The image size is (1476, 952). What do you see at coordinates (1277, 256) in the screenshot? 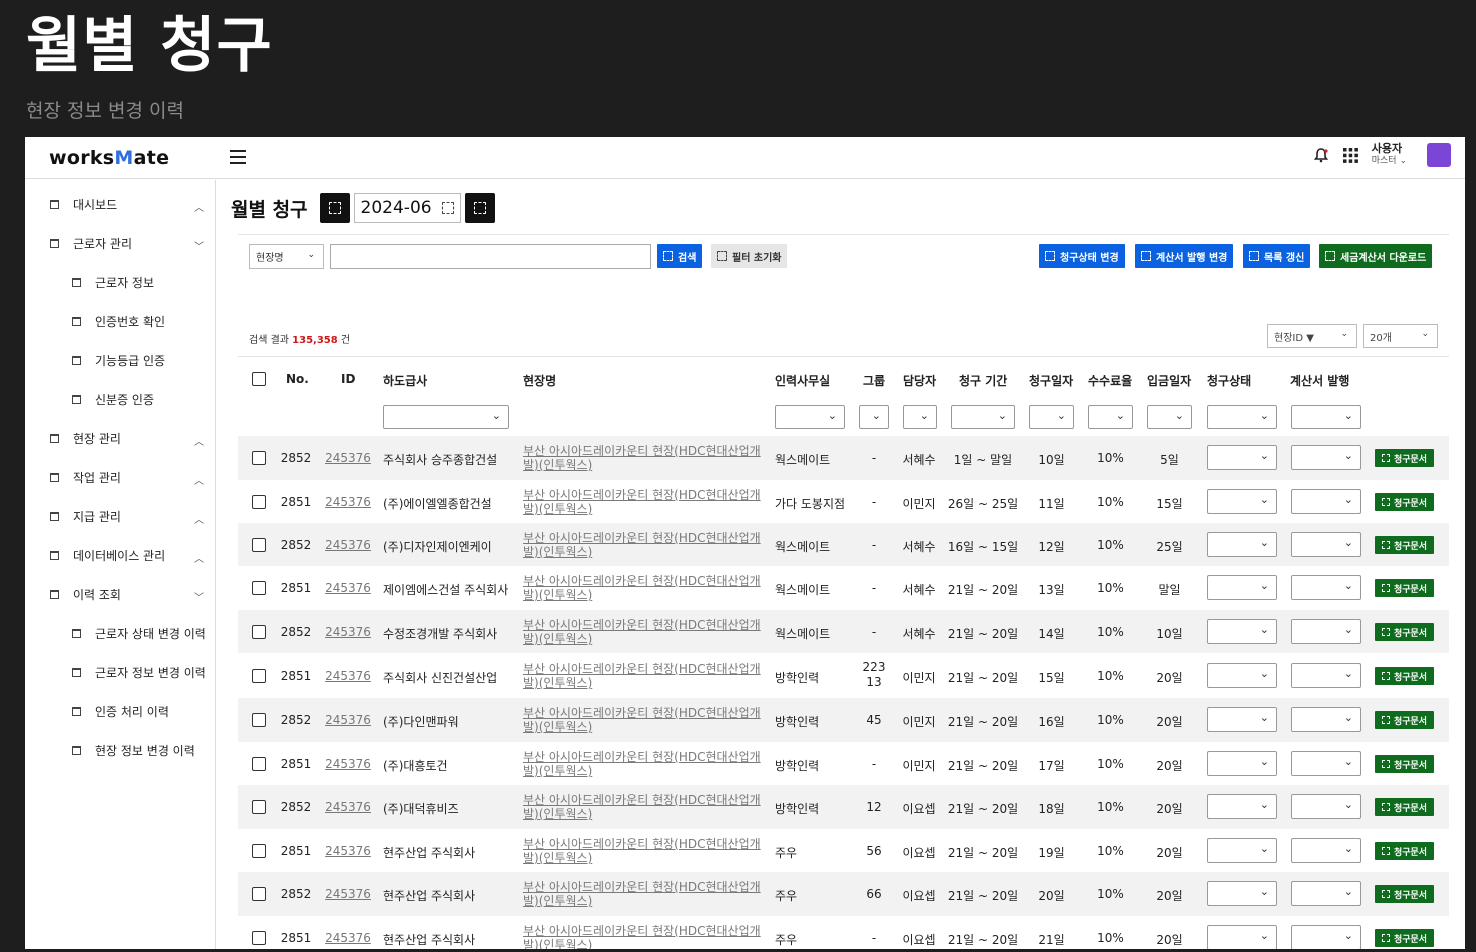
I see `refresh-list-button: 목록 갱신` at bounding box center [1277, 256].